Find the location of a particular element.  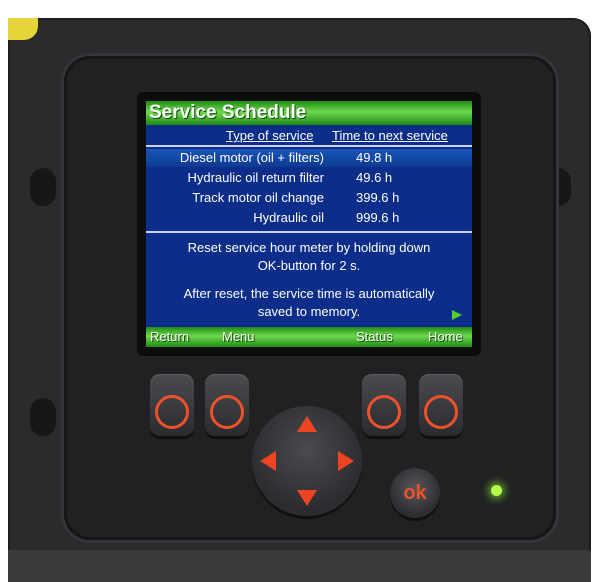

header-divider is located at coordinates (309, 146).